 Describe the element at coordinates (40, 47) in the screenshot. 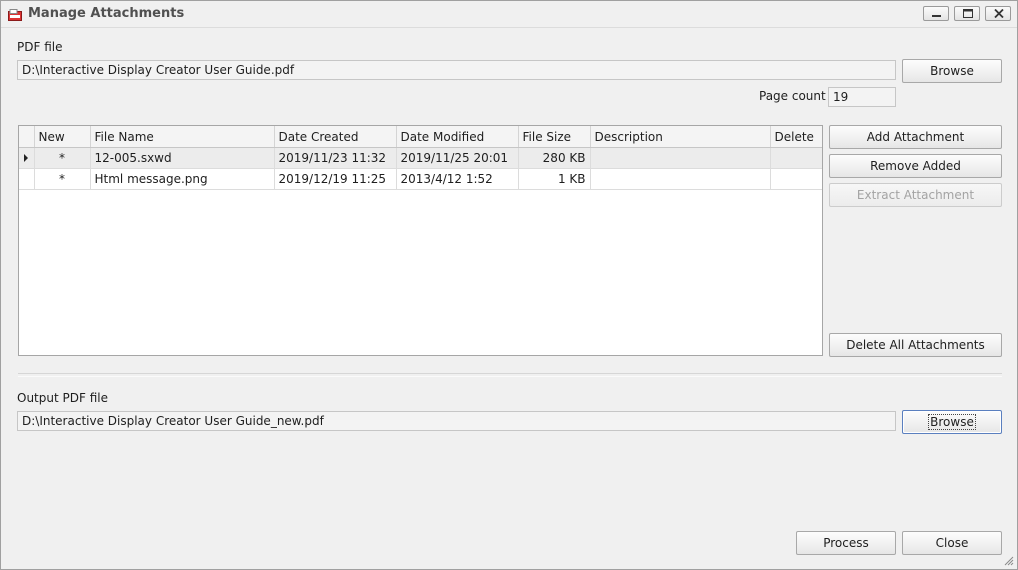

I see `pdf-file-label: PDF file` at that location.